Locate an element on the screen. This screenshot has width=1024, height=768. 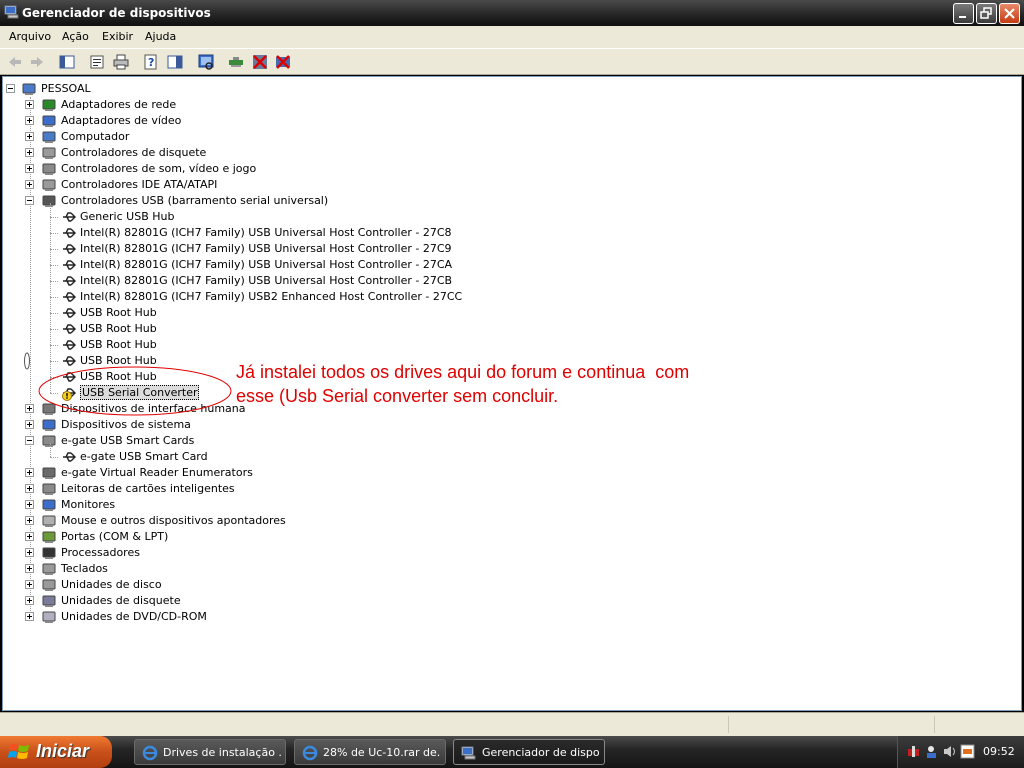
console-tree-button is located at coordinates (67, 62).